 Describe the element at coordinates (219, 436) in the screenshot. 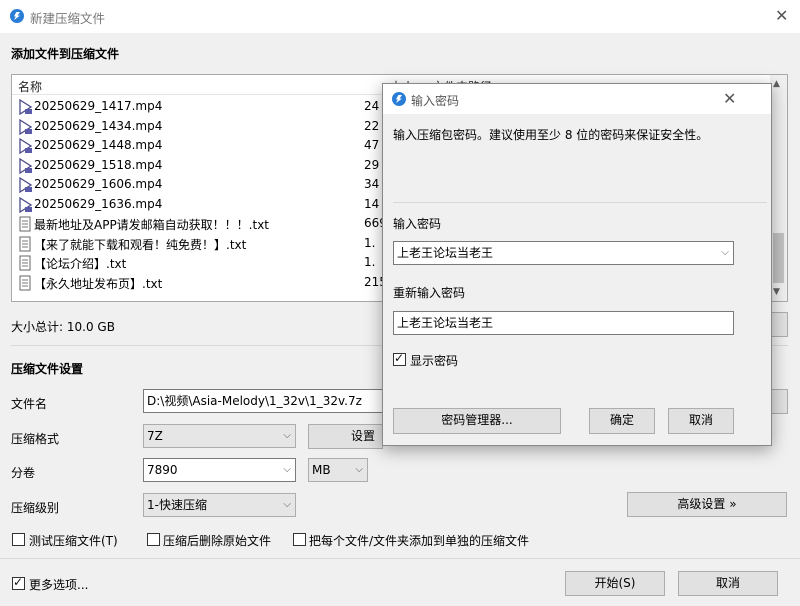

I see `format-select: 7Z ⌵` at that location.